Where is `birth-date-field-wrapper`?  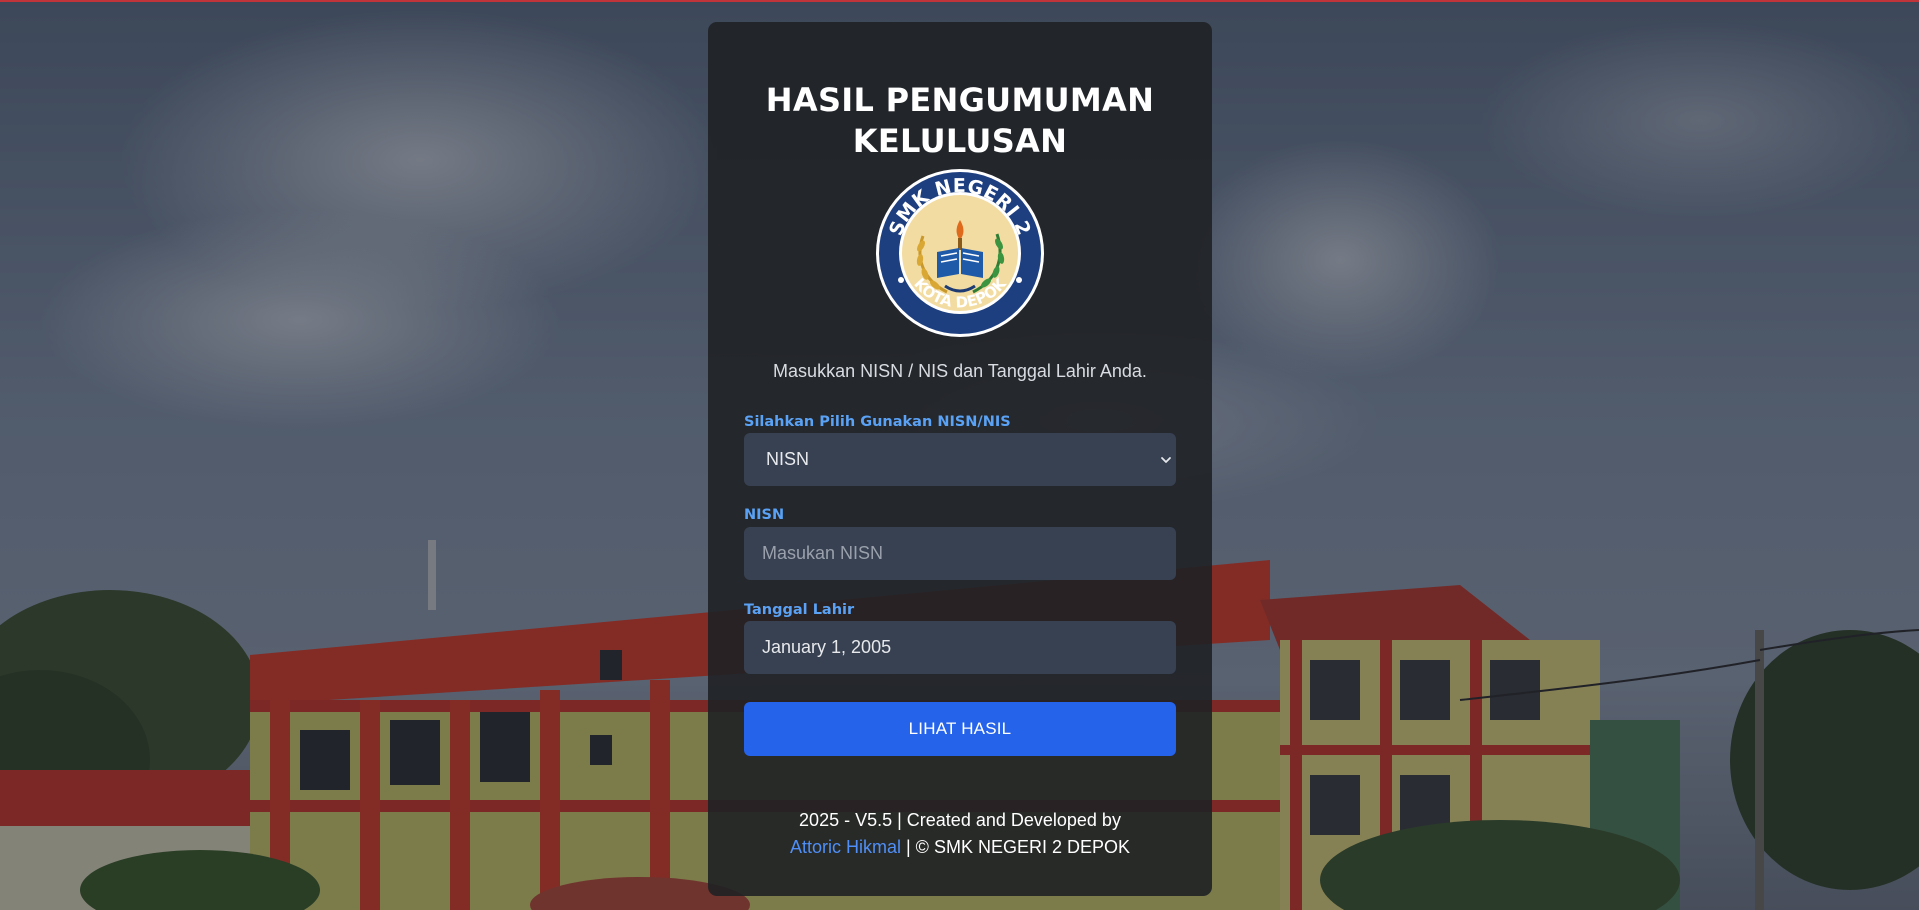
birth-date-field-wrapper is located at coordinates (960, 647).